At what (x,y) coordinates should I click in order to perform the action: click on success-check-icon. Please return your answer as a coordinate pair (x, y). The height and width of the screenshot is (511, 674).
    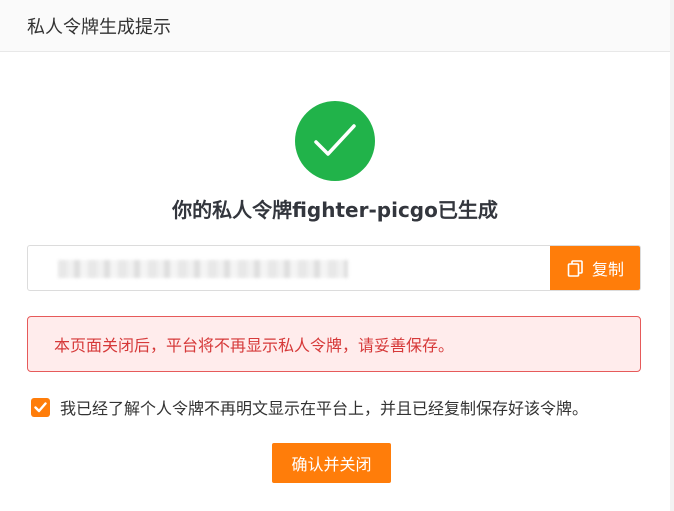
    Looking at the image, I should click on (335, 141).